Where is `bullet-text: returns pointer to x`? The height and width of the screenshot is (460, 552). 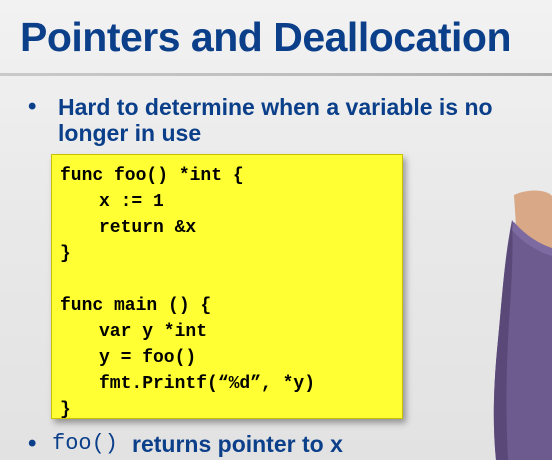 bullet-text: returns pointer to x is located at coordinates (237, 444).